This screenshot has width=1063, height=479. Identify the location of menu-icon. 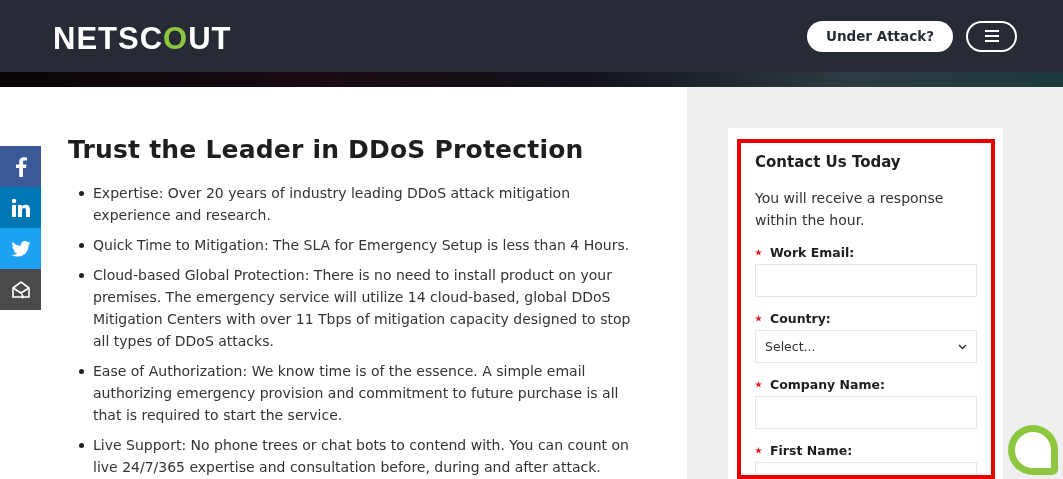
(991, 36).